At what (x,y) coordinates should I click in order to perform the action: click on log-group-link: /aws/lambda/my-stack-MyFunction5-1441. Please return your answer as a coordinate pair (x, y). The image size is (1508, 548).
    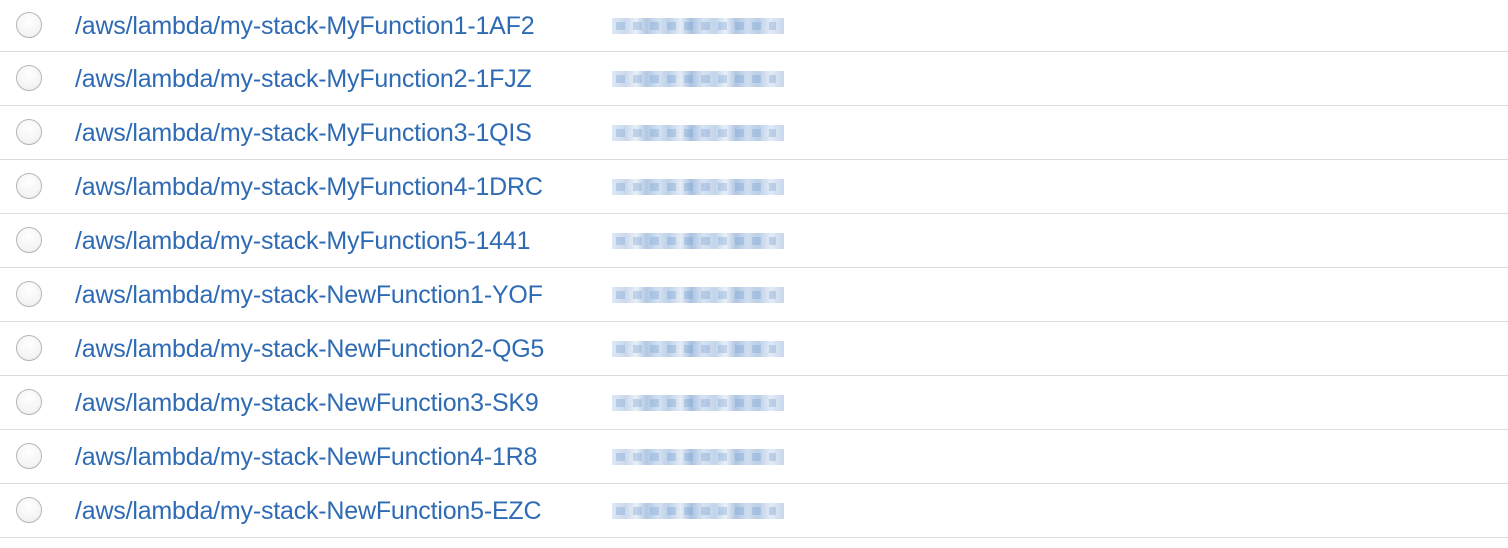
    Looking at the image, I should click on (302, 241).